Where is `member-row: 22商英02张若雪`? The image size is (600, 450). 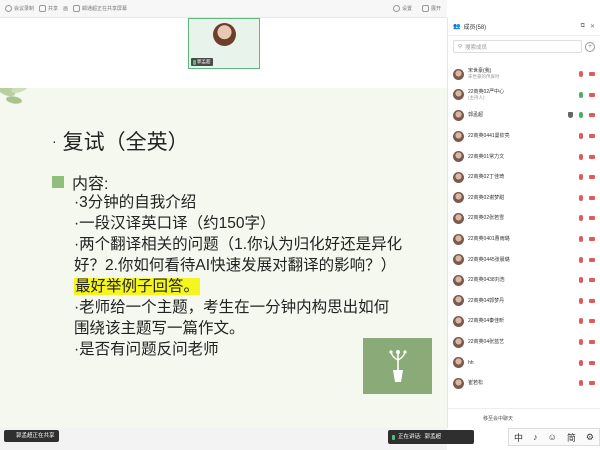
member-row: 22商英02张若雪 is located at coordinates (524, 218).